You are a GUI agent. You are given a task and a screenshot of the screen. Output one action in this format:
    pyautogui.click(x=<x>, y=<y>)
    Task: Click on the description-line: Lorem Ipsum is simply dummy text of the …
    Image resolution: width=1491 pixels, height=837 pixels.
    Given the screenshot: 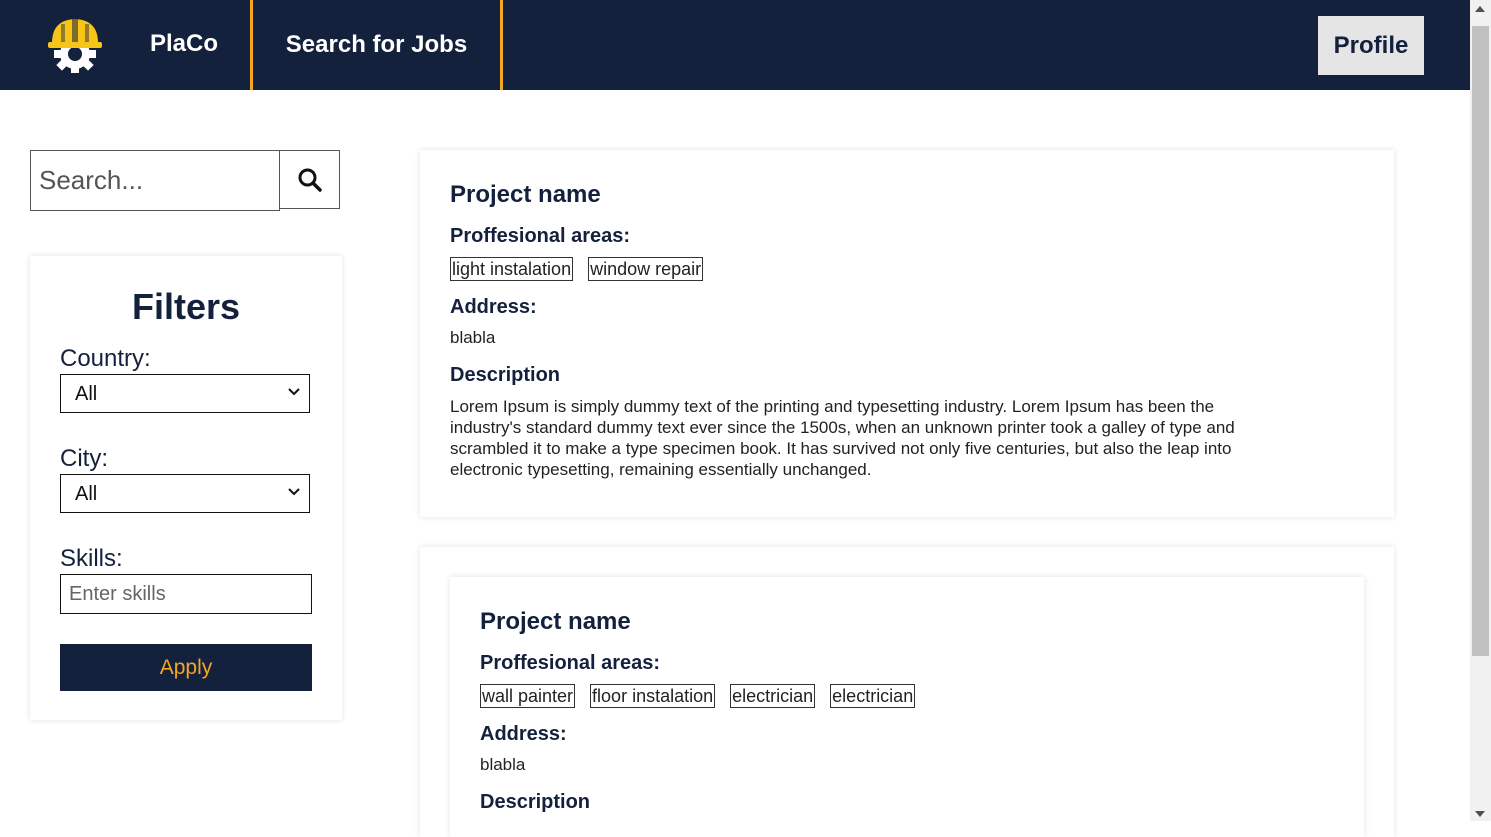 What is the action you would take?
    pyautogui.click(x=832, y=406)
    